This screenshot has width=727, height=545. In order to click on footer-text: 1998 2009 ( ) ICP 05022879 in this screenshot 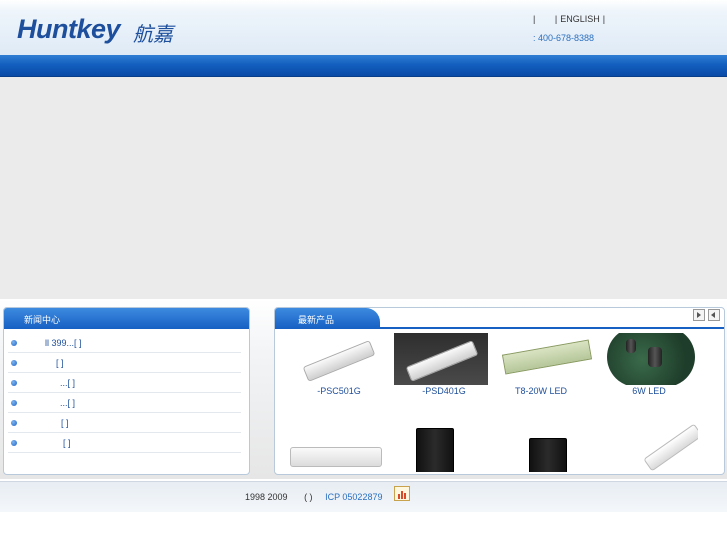, I will do `click(313, 497)`.